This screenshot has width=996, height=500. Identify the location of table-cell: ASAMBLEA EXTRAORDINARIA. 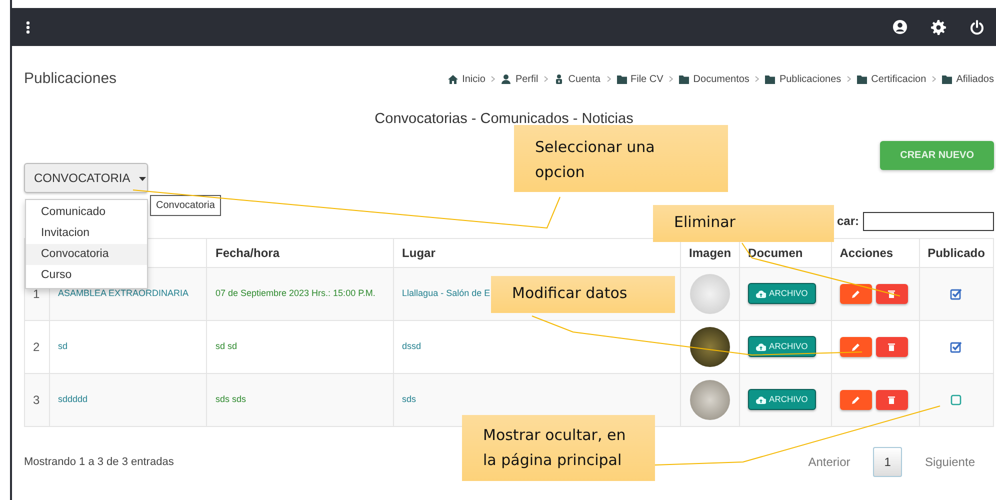
(123, 293).